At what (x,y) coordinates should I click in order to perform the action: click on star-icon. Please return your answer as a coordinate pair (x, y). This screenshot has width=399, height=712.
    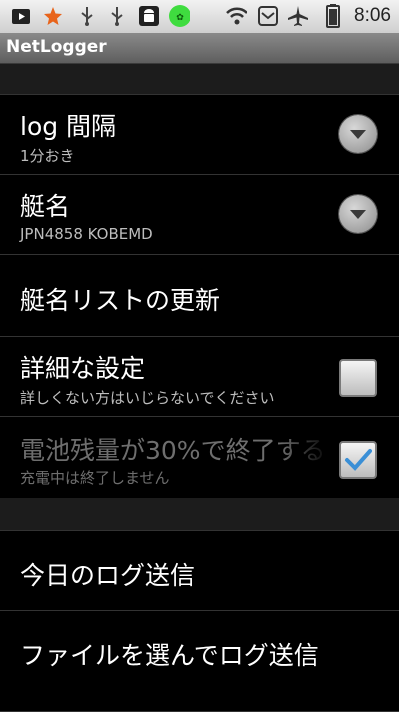
    Looking at the image, I should click on (53, 16).